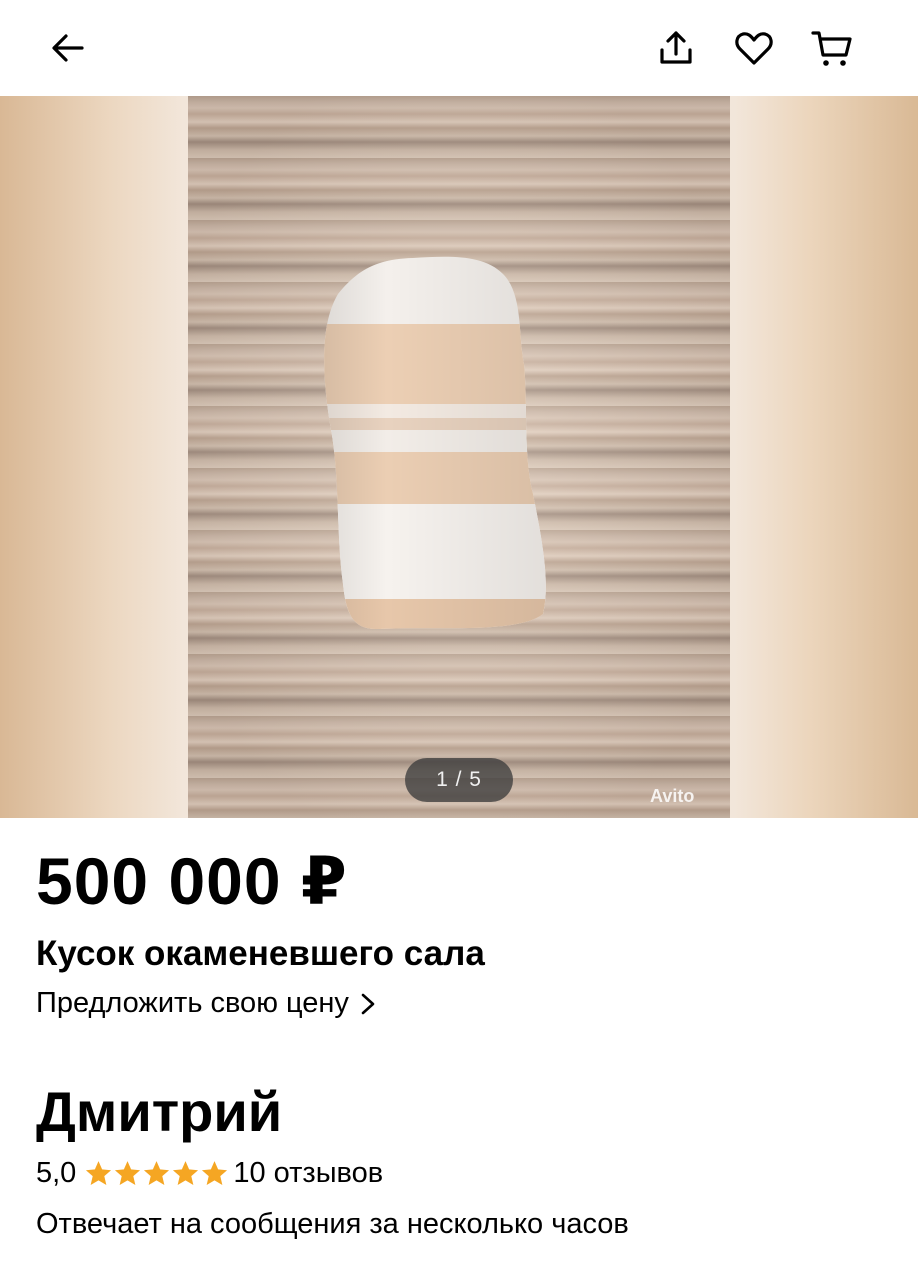 The image size is (918, 1280). I want to click on cart-button, so click(832, 48).